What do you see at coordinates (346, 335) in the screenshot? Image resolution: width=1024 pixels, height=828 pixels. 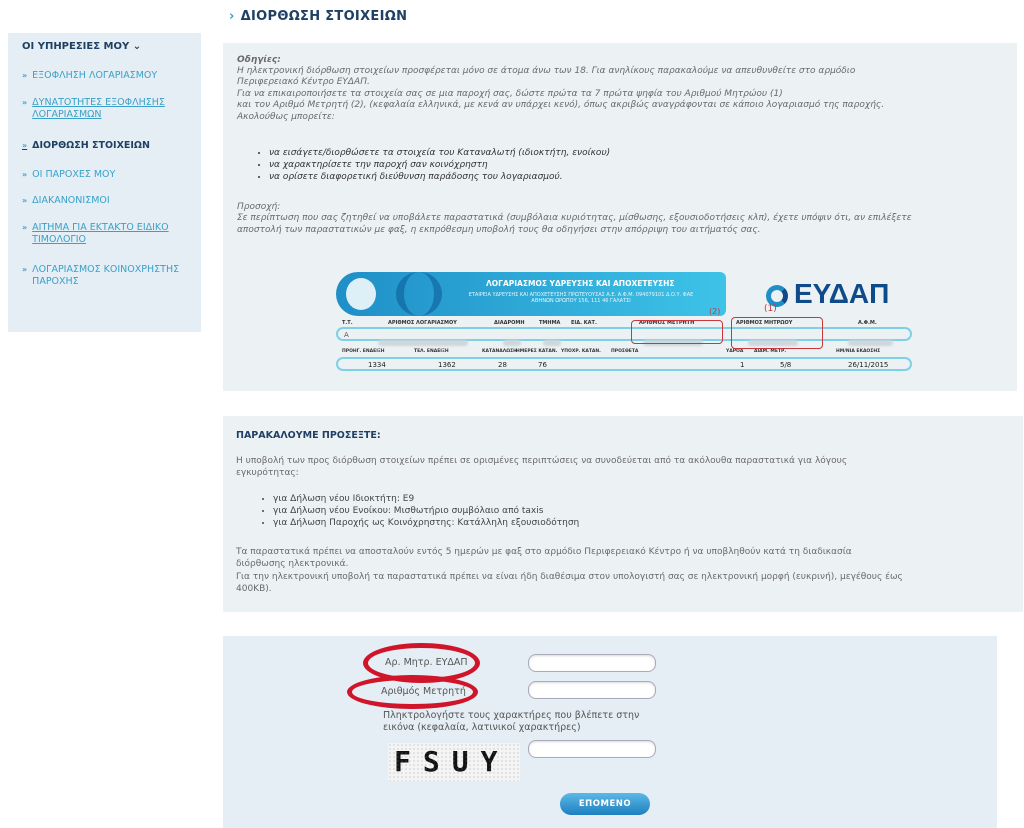 I see `bill-cell: Α` at bounding box center [346, 335].